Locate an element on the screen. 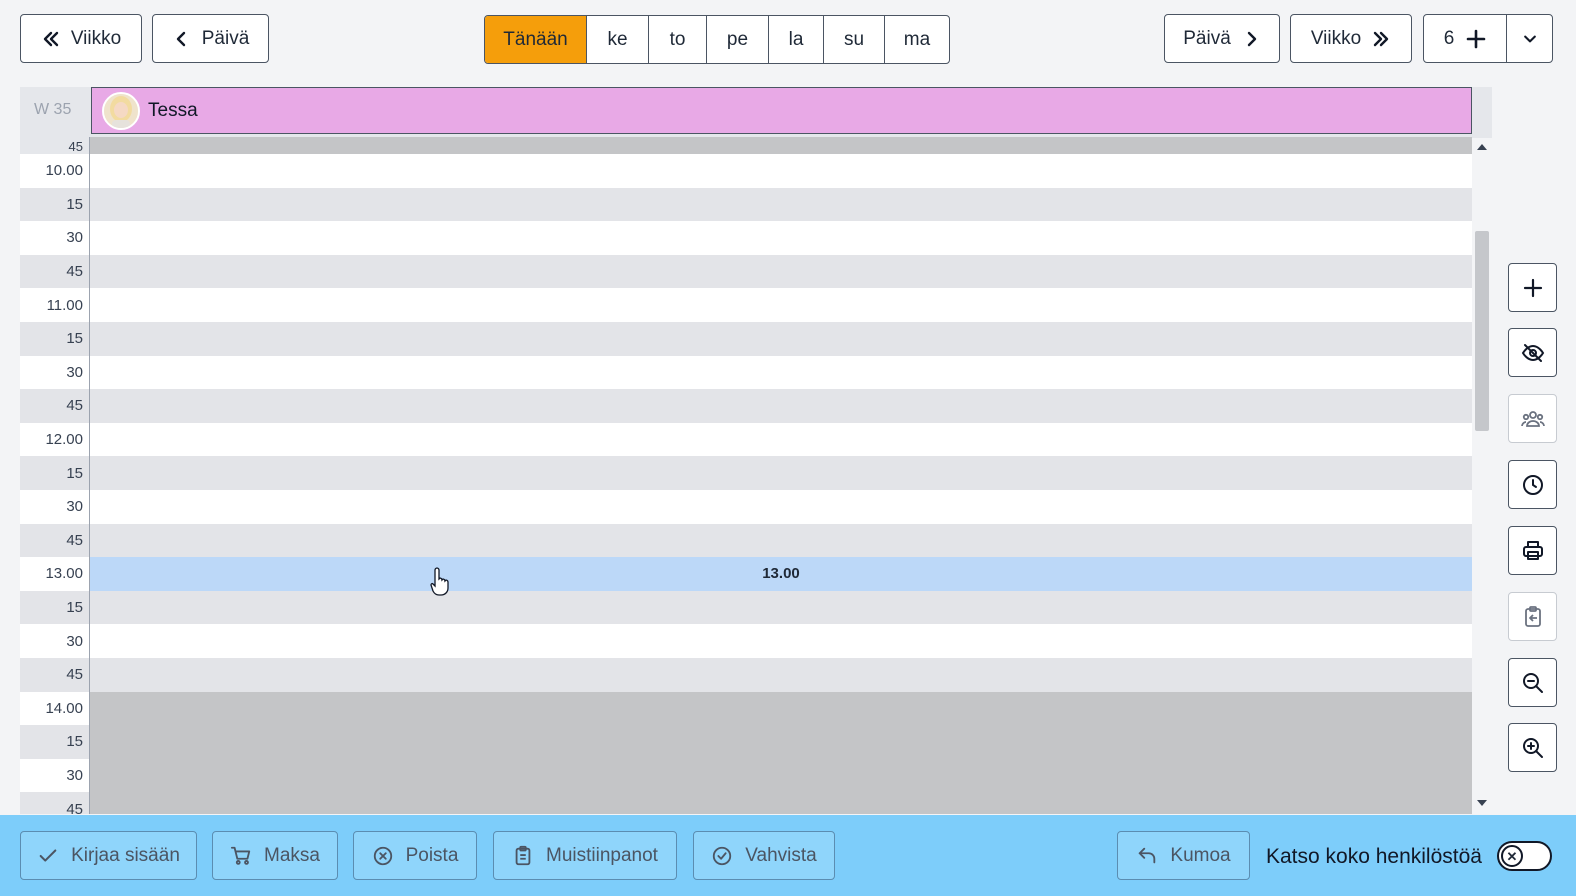 The width and height of the screenshot is (1576, 896). time-button is located at coordinates (1532, 484).